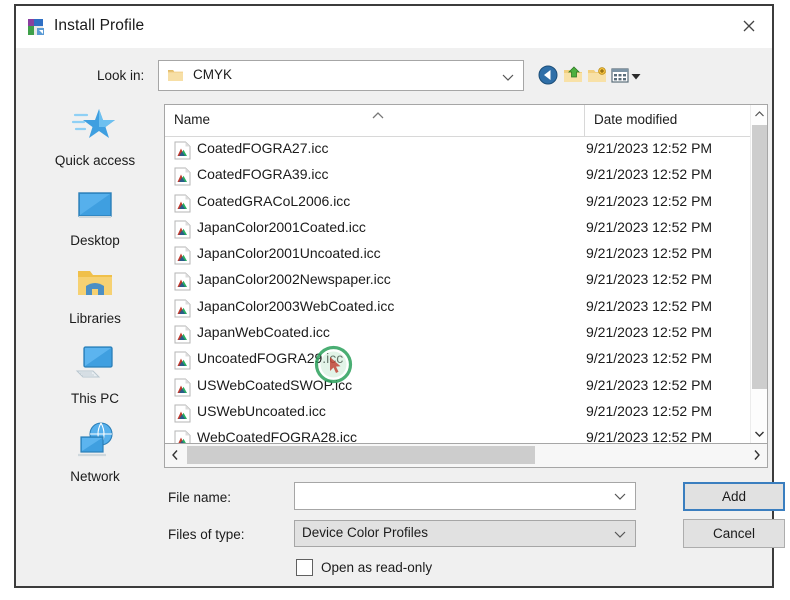 The height and width of the screenshot is (600, 790). Describe the element at coordinates (759, 114) in the screenshot. I see `scroll-up-button` at that location.